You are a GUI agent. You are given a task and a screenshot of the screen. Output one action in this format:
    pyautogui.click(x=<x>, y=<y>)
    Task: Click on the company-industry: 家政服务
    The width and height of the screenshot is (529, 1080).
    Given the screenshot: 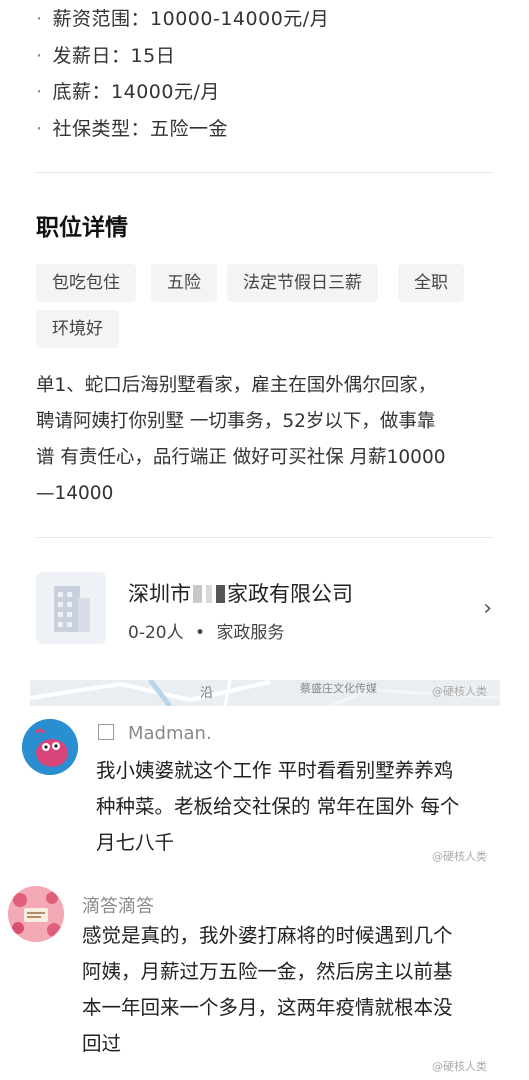 What is the action you would take?
    pyautogui.click(x=250, y=633)
    